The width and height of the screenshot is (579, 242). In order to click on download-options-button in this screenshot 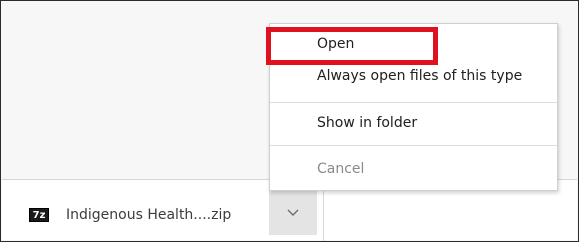, I will do `click(293, 213)`.